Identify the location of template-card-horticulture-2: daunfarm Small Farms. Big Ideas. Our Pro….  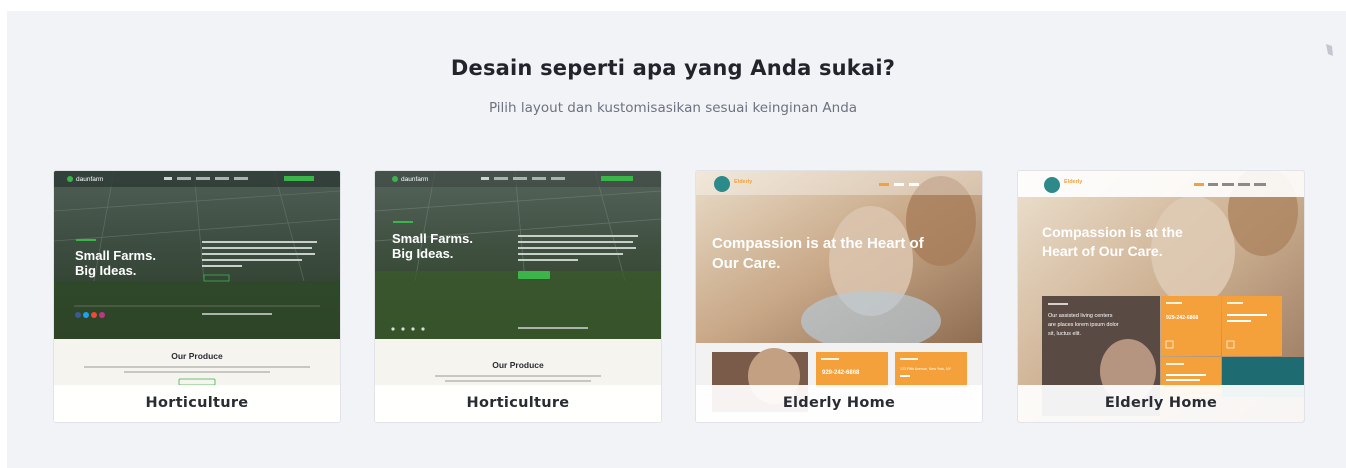
(518, 296).